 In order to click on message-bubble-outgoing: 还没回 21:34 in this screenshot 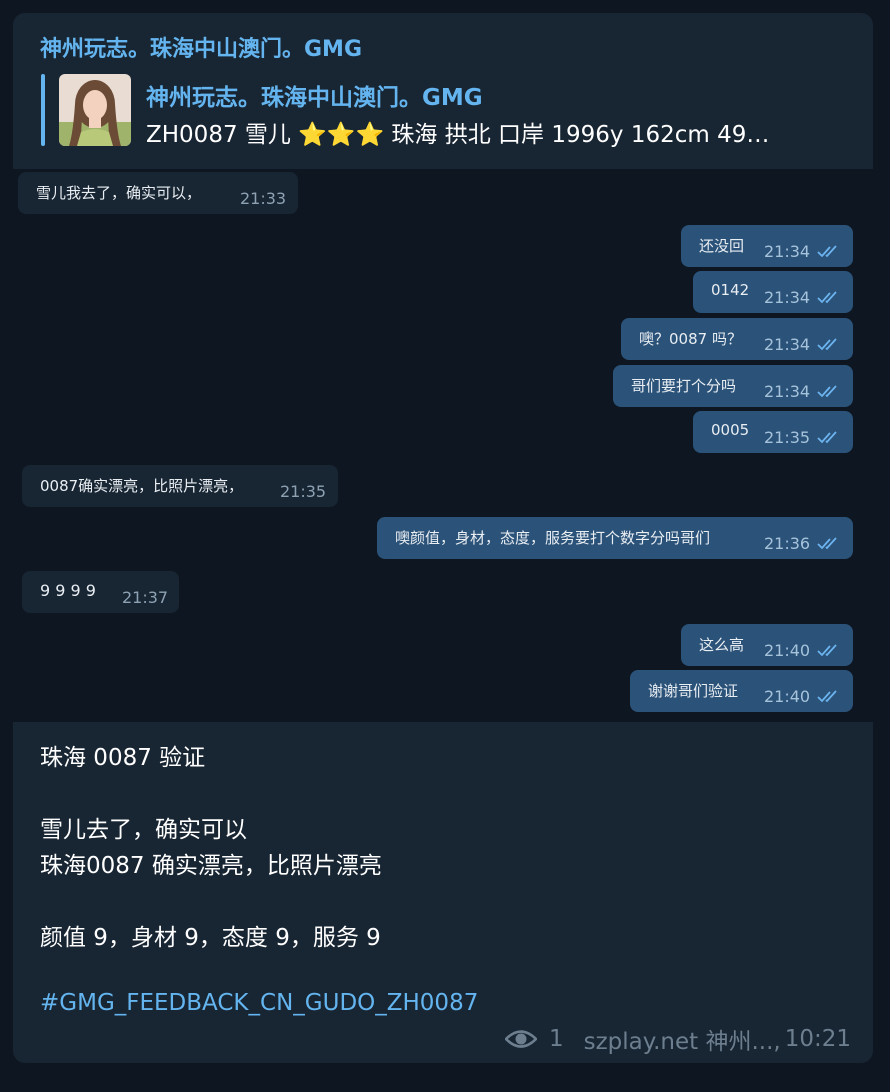, I will do `click(767, 246)`.